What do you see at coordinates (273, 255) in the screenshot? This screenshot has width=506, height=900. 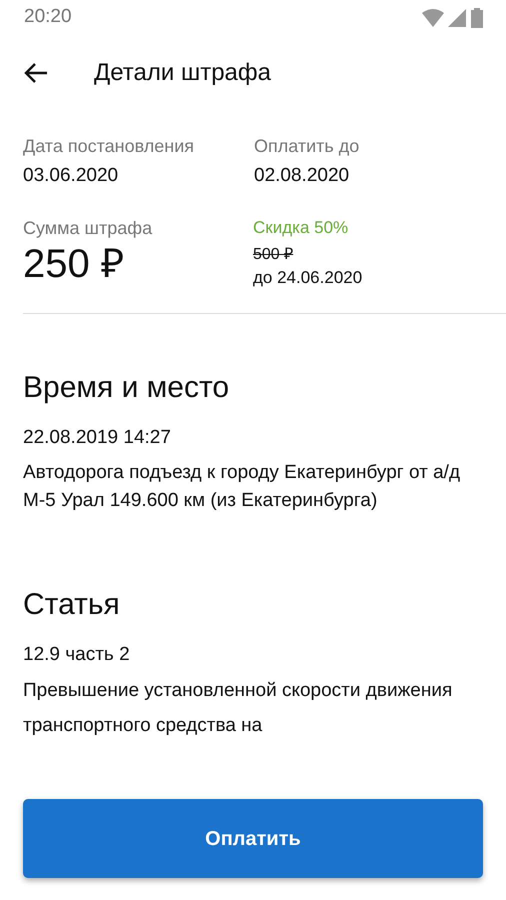 I see `old-amount: 500 ₽` at bounding box center [273, 255].